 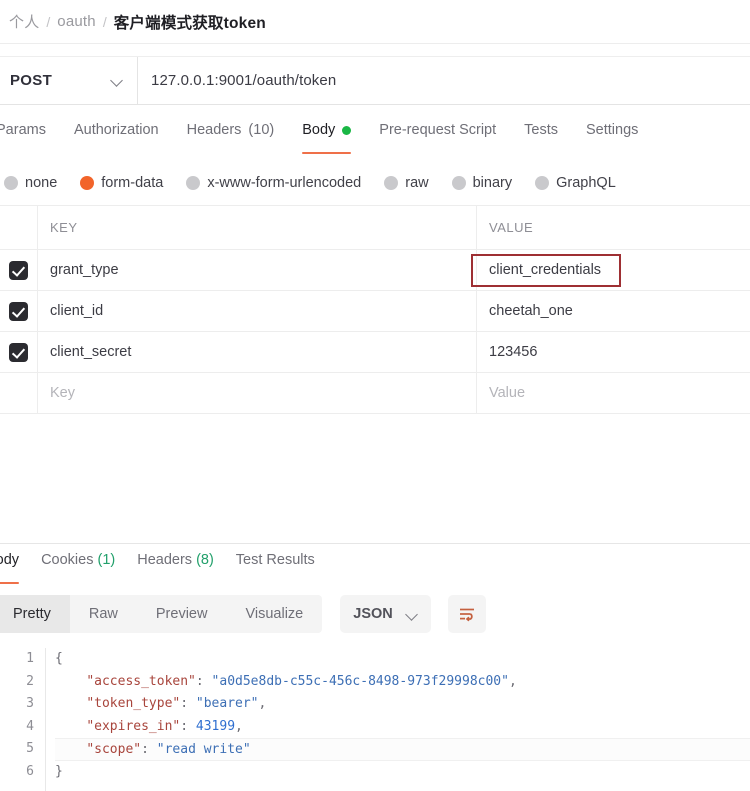 What do you see at coordinates (10, 560) in the screenshot?
I see `response-tab-body-label: Body` at bounding box center [10, 560].